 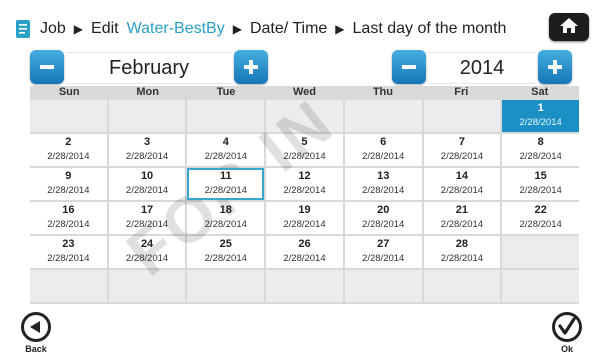 I want to click on breadcrumb-water-bestby: Water-BestBy, so click(x=176, y=29).